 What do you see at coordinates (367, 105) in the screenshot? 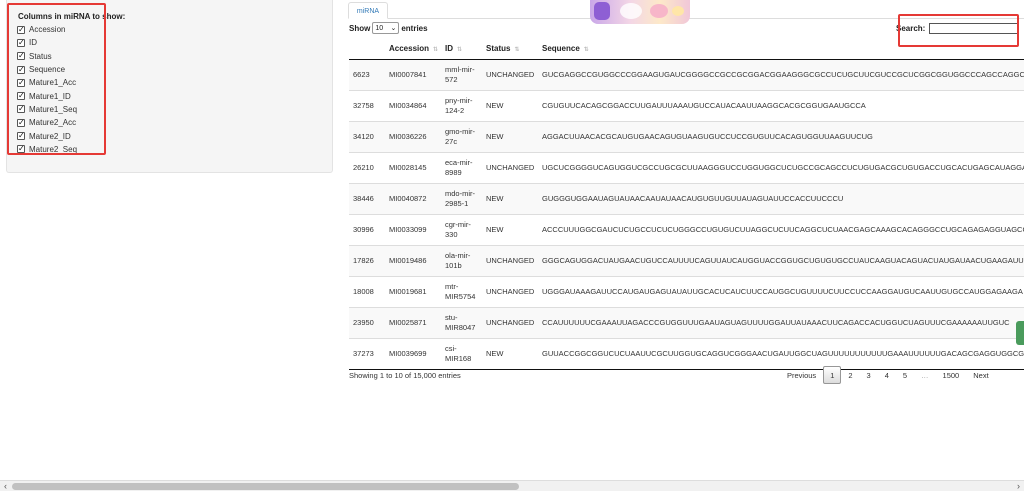
I see `index-cell: 32758` at bounding box center [367, 105].